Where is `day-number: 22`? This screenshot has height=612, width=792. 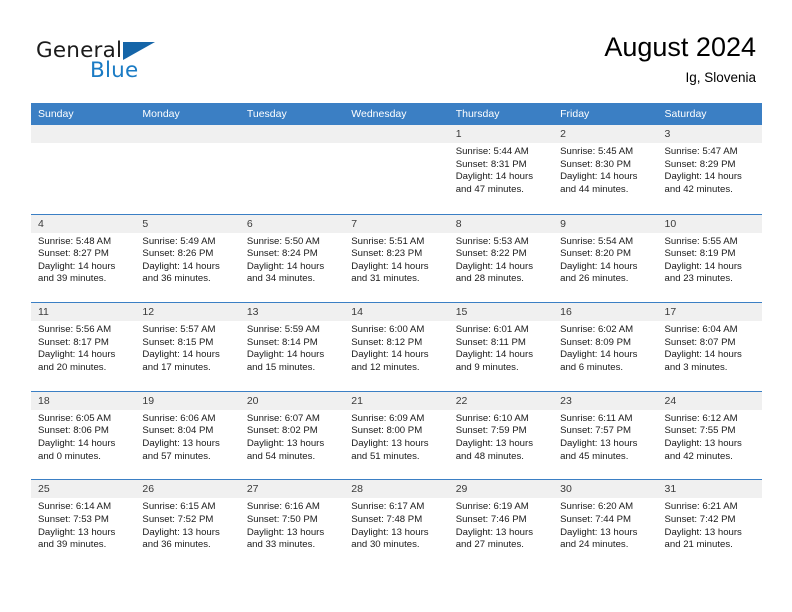 day-number: 22 is located at coordinates (501, 400).